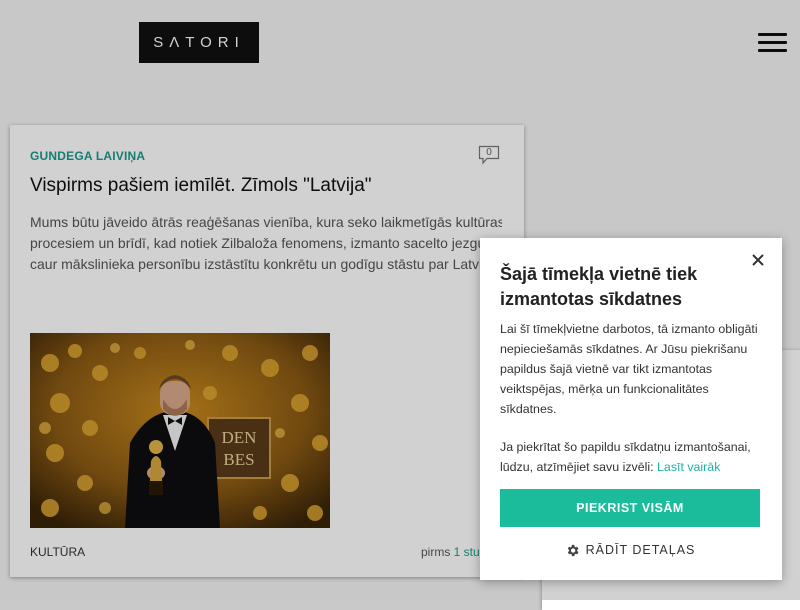 The image size is (800, 610). What do you see at coordinates (758, 260) in the screenshot?
I see `close-icon` at bounding box center [758, 260].